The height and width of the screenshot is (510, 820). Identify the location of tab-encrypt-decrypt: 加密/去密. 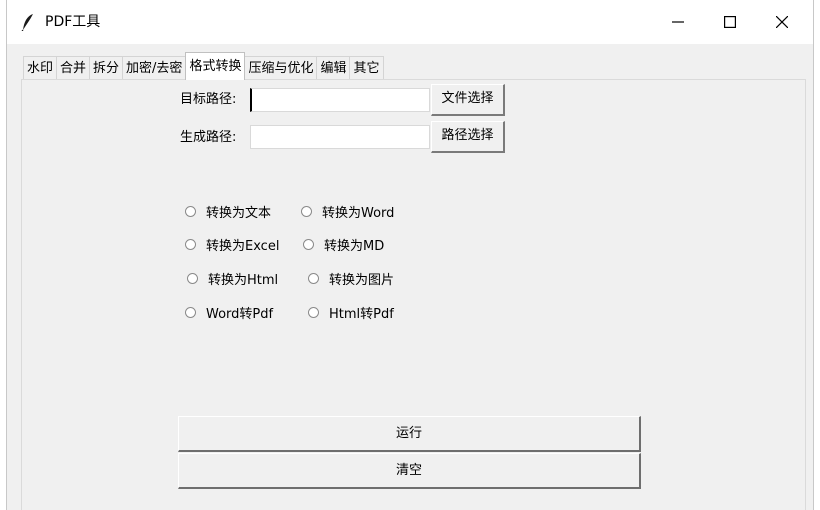
(154, 68).